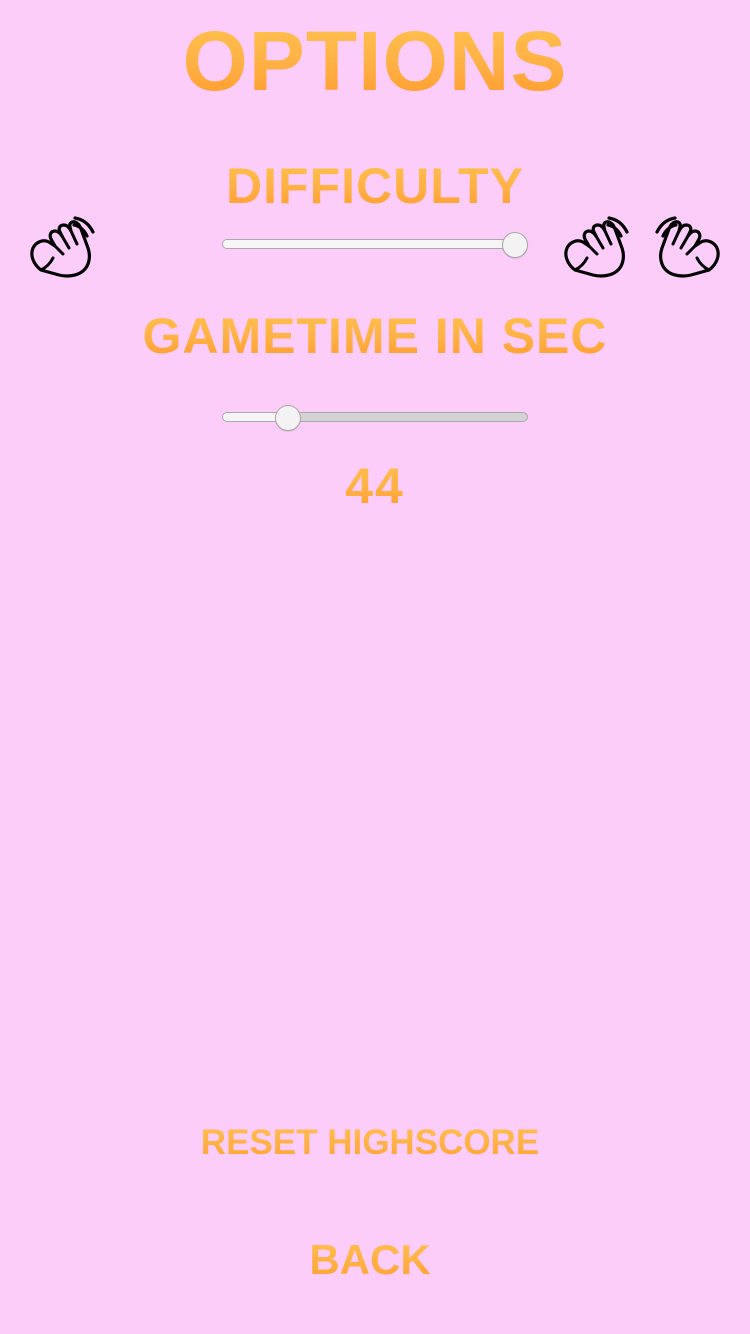 This screenshot has height=1334, width=750. I want to click on two-hands-left-icon, so click(596, 247).